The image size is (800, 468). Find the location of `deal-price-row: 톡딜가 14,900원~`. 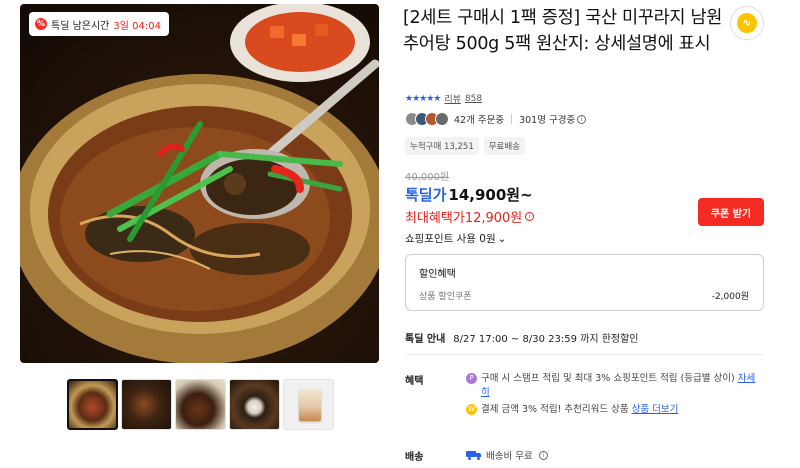

deal-price-row: 톡딜가 14,900원~ is located at coordinates (469, 194).